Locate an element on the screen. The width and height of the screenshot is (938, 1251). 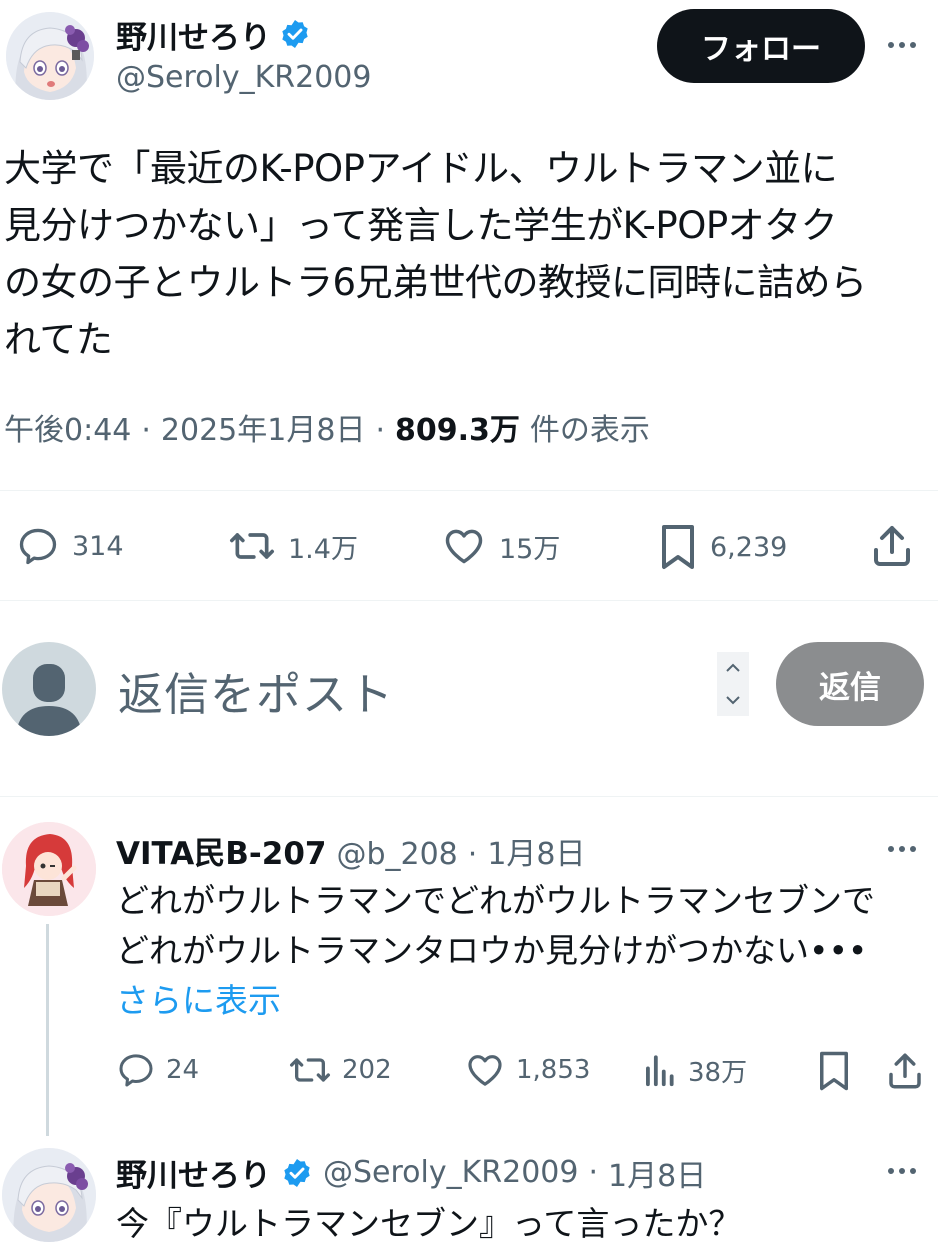
bookmark-button is located at coordinates (834, 1073).